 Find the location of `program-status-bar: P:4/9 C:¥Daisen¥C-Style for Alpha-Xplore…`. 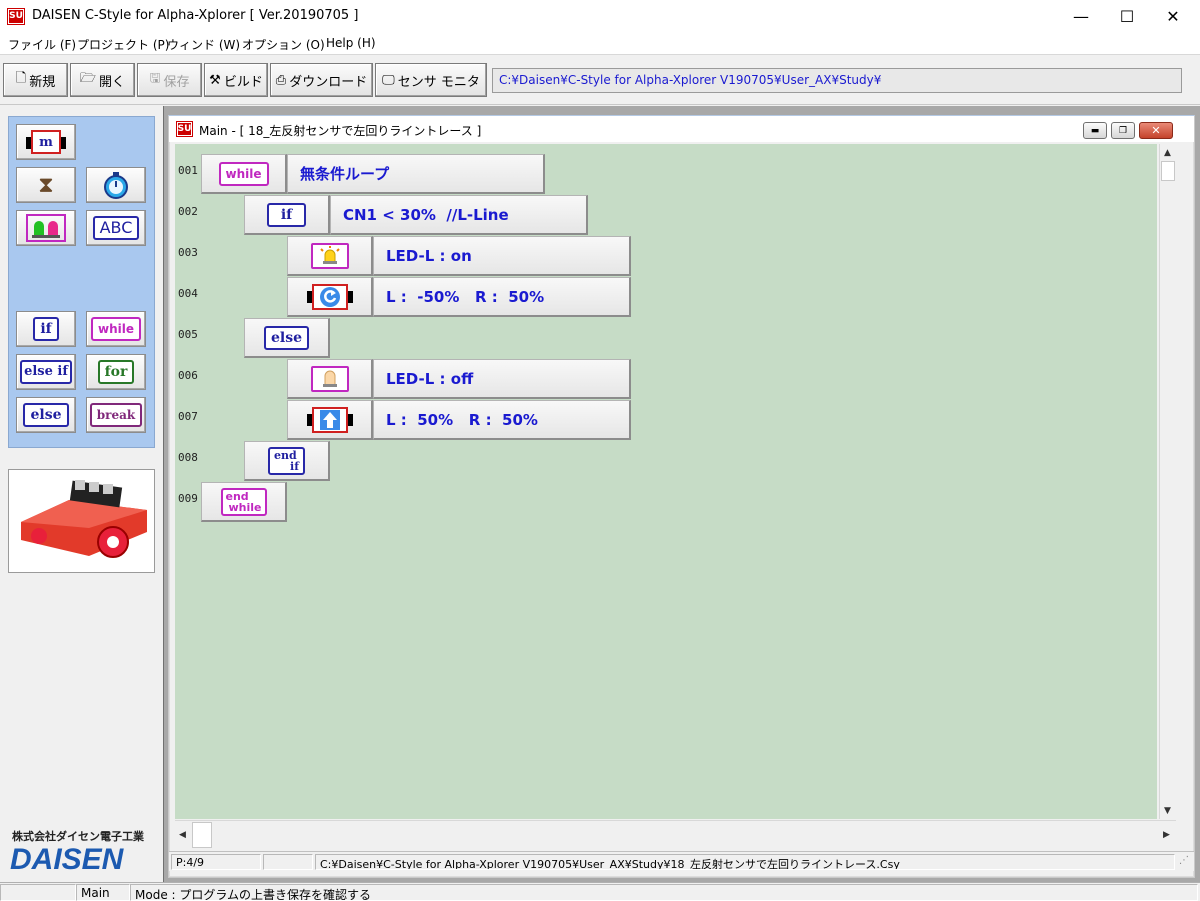

program-status-bar: P:4/9 C:¥Daisen¥C-Style for Alpha-Xplore… is located at coordinates (681, 861).